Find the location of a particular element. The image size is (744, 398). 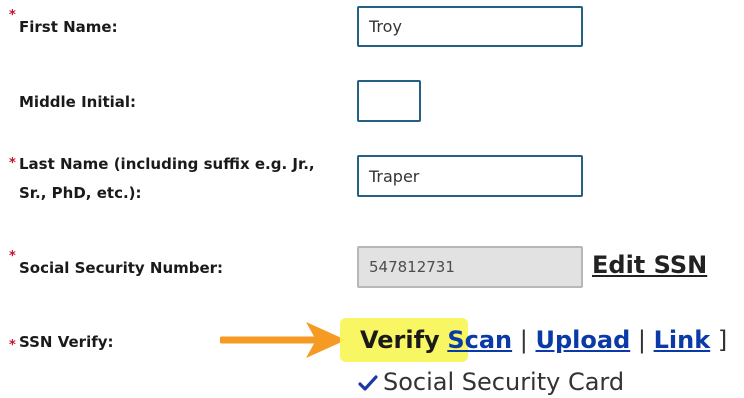

verify-option: Verify is located at coordinates (400, 340).